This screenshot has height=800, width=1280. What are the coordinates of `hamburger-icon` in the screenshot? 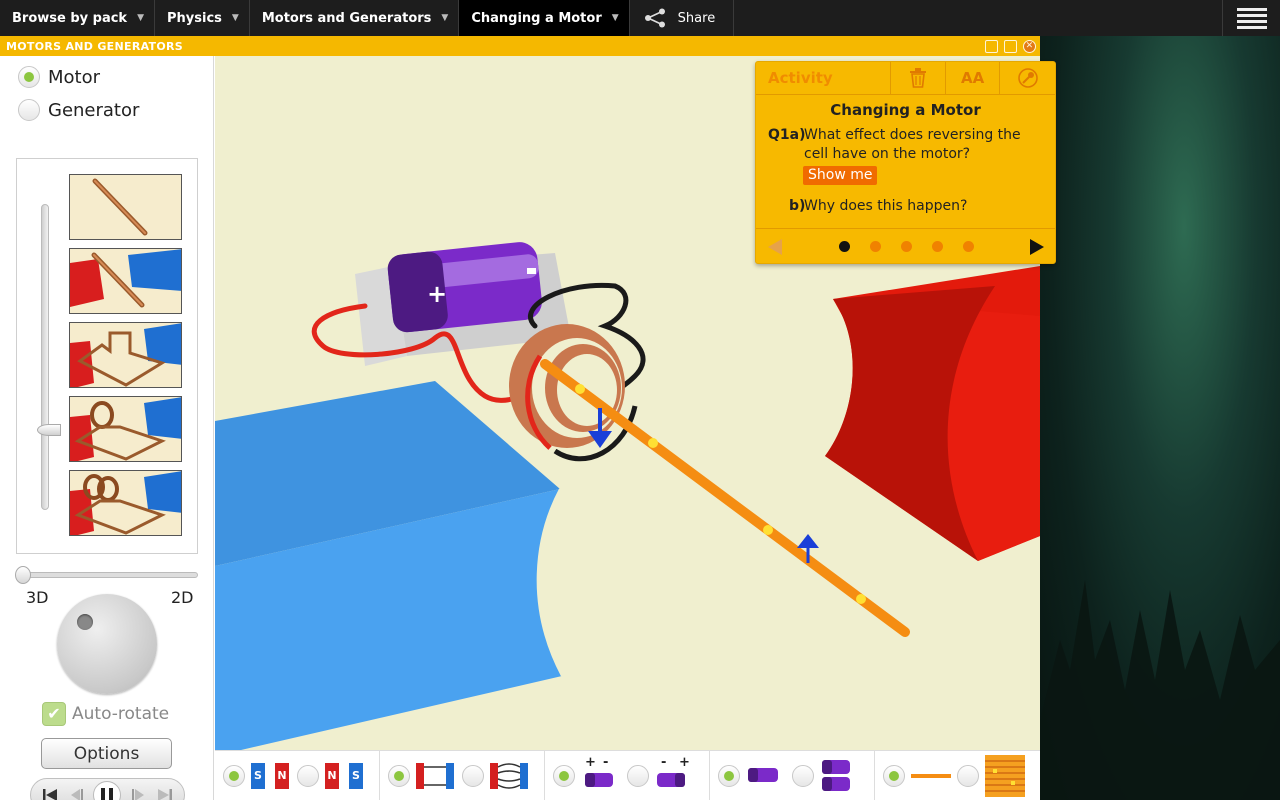 It's located at (1251, 18).